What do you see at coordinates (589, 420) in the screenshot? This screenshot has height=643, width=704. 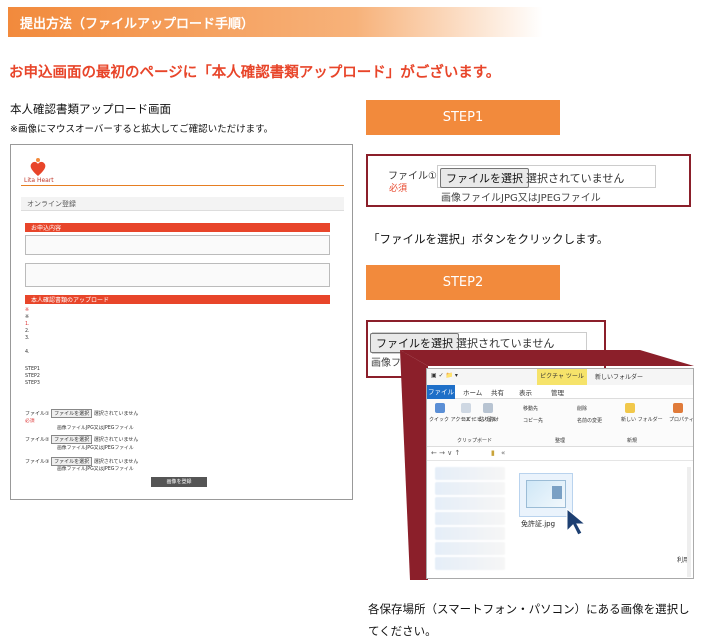 I see `rename-button: 名前の変更` at bounding box center [589, 420].